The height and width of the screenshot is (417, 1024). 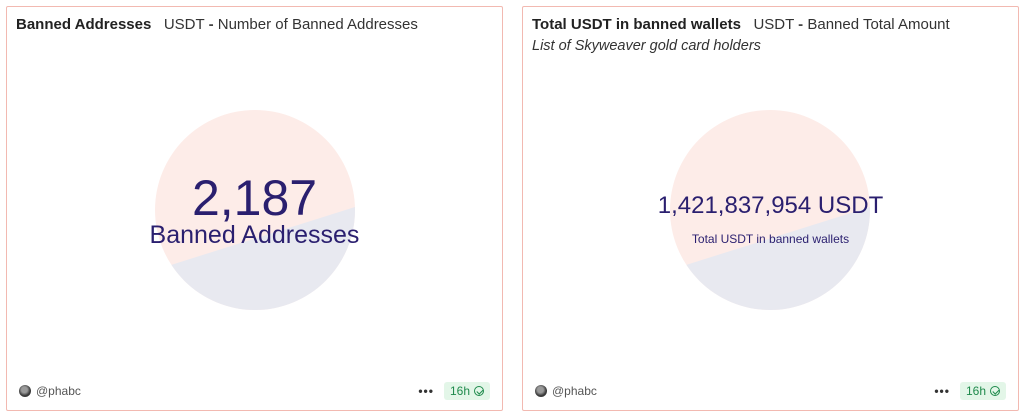 I want to click on card-description: List of Skyweaver gold card holders, so click(x=646, y=46).